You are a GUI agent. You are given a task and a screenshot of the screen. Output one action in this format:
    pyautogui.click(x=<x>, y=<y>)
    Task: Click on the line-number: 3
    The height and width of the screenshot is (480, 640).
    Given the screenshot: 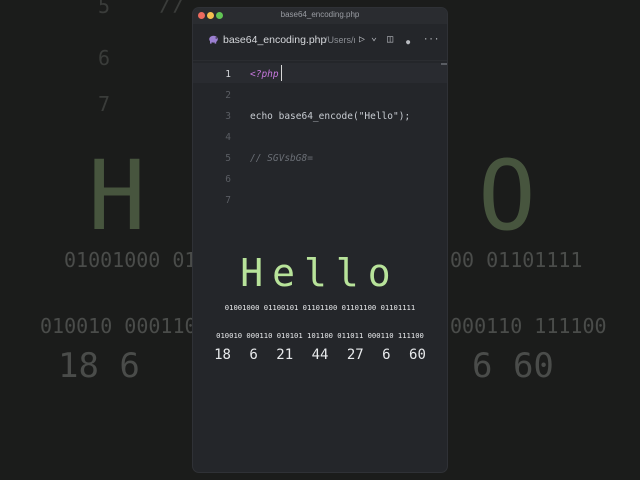 What is the action you would take?
    pyautogui.click(x=228, y=116)
    